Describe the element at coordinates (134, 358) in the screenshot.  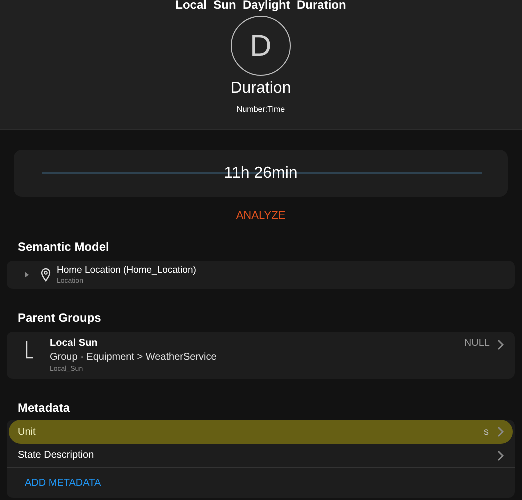
I see `group-subtitle: Group · Equipment > WeatherService` at that location.